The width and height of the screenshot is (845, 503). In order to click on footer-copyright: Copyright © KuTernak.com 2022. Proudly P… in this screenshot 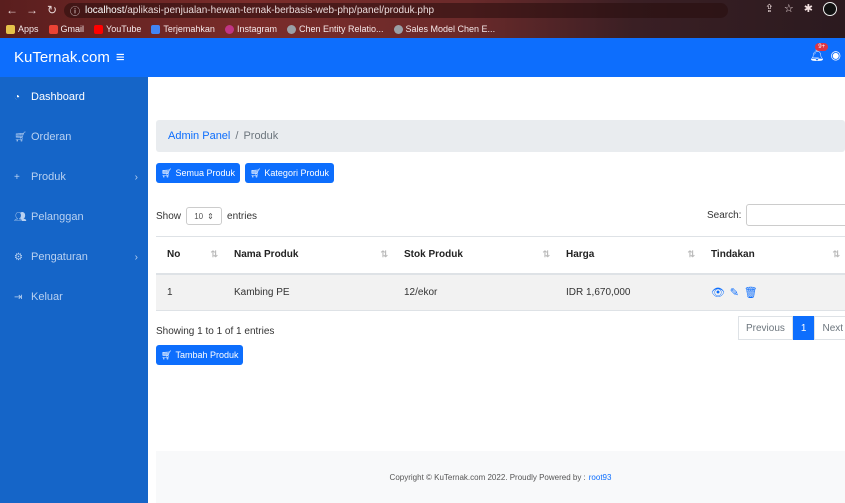, I will do `click(487, 477)`.